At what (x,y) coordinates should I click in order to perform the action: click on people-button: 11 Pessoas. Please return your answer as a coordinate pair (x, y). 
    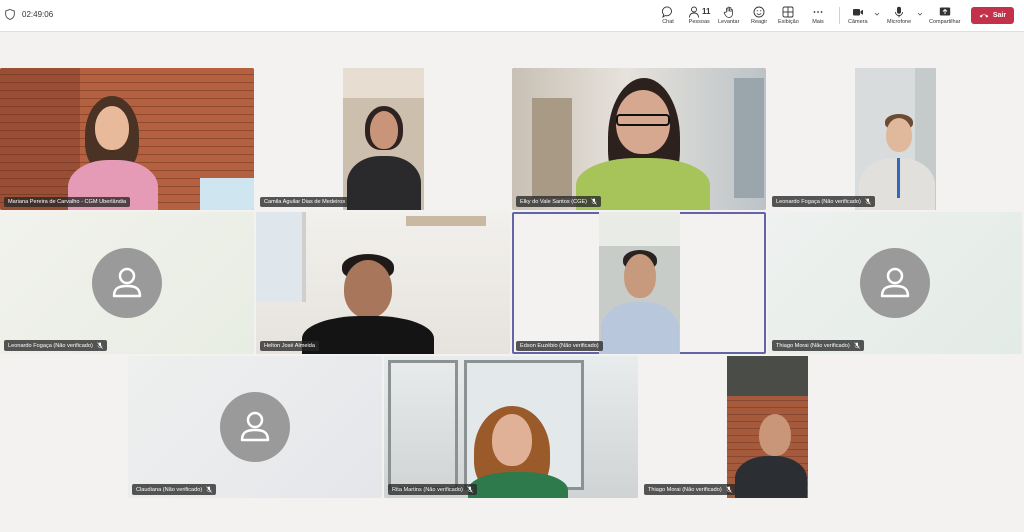
    Looking at the image, I should click on (699, 14).